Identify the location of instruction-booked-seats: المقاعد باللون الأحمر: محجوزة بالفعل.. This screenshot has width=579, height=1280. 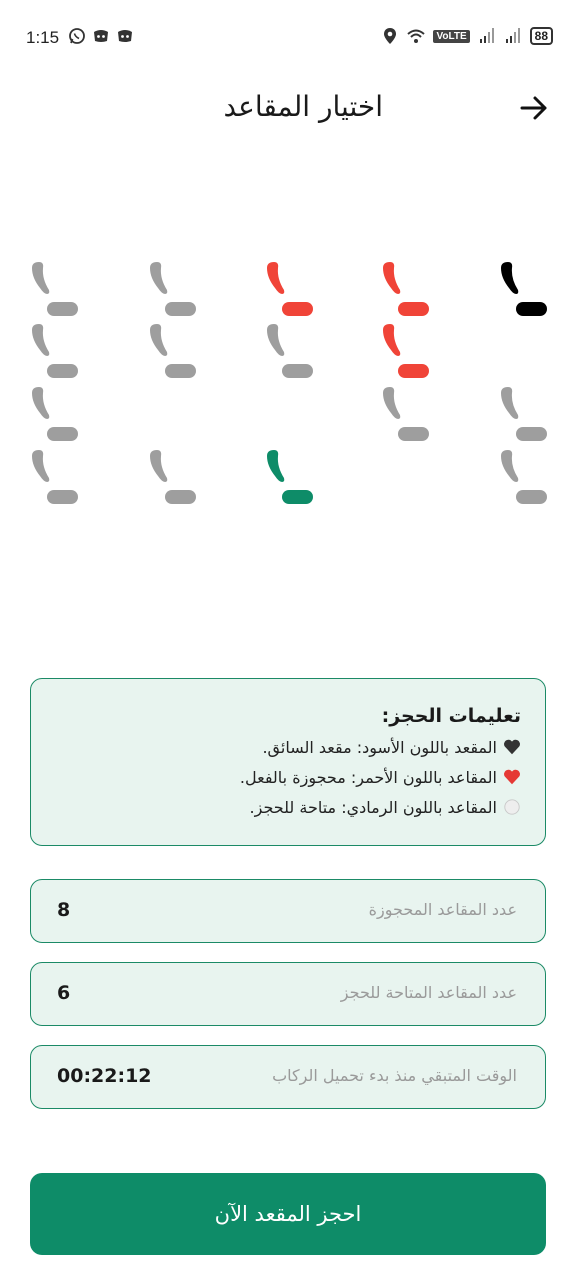
(288, 778).